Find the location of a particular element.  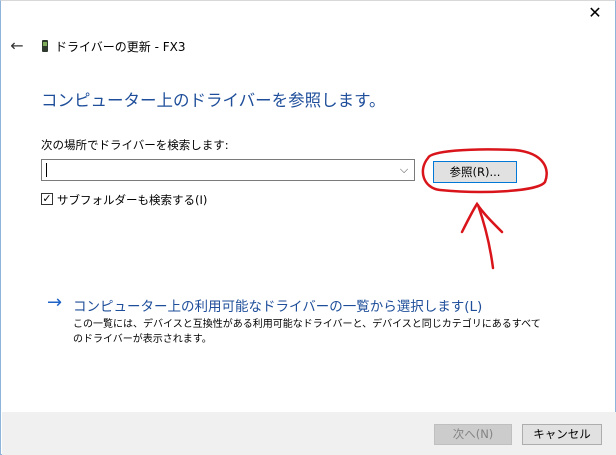

arrow-right-icon: → is located at coordinates (54, 303).